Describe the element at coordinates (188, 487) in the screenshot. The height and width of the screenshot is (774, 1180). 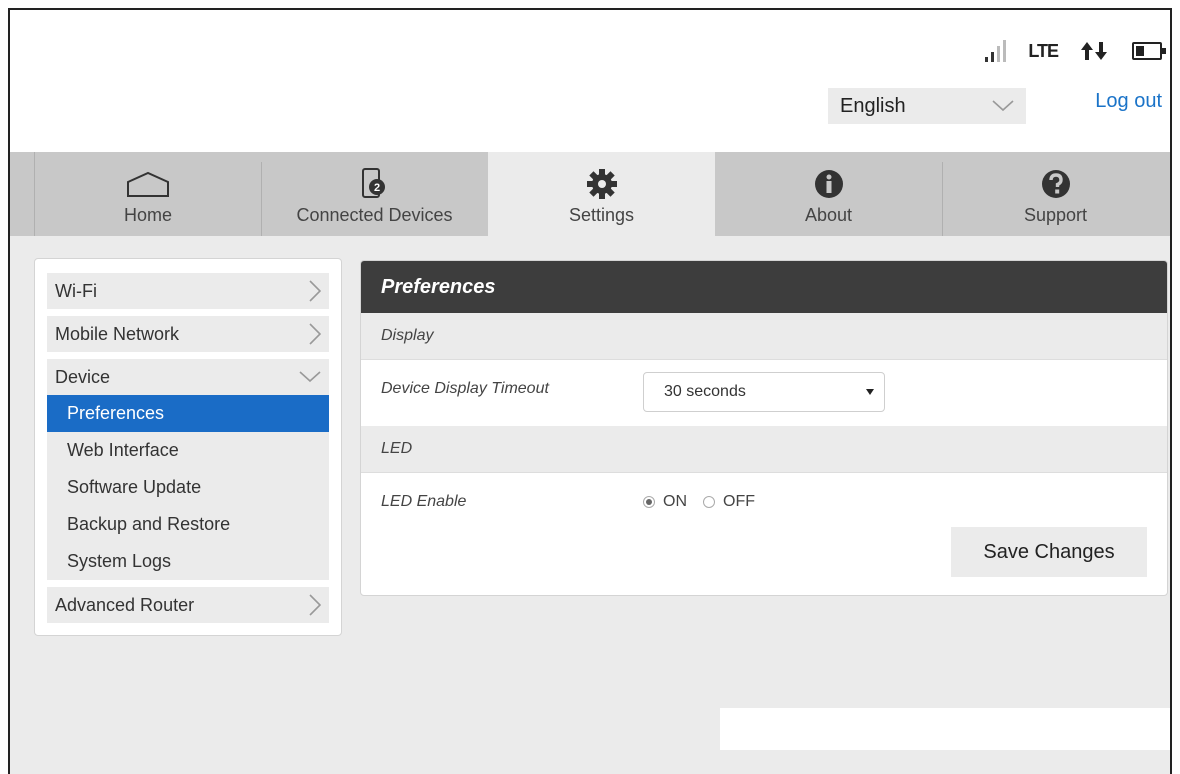
I see `sidebar-subitem-software-update: Software Update` at that location.